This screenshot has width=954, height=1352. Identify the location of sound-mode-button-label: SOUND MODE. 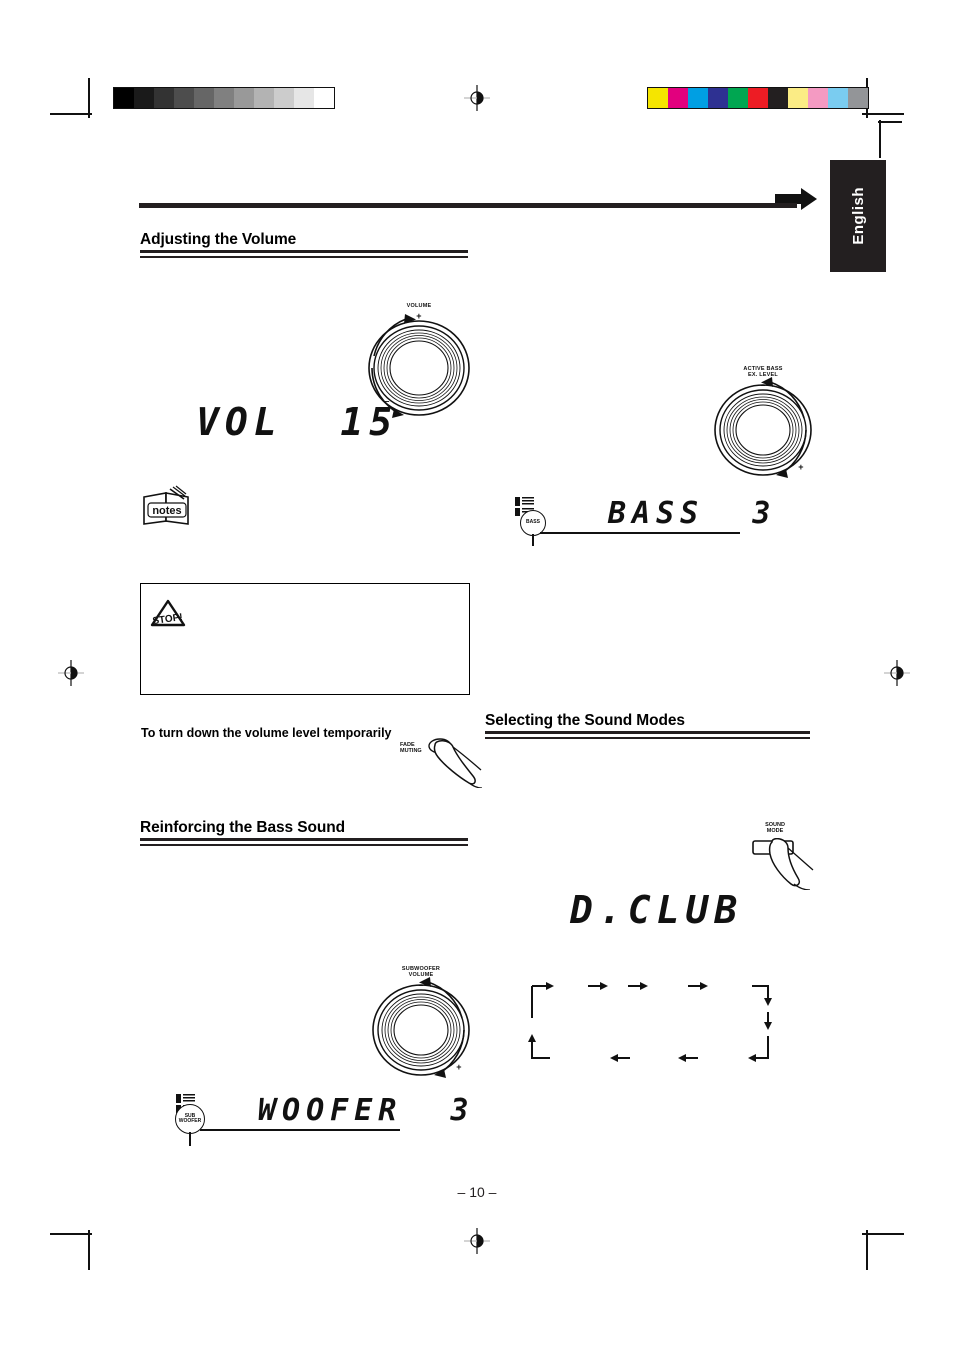
(775, 828).